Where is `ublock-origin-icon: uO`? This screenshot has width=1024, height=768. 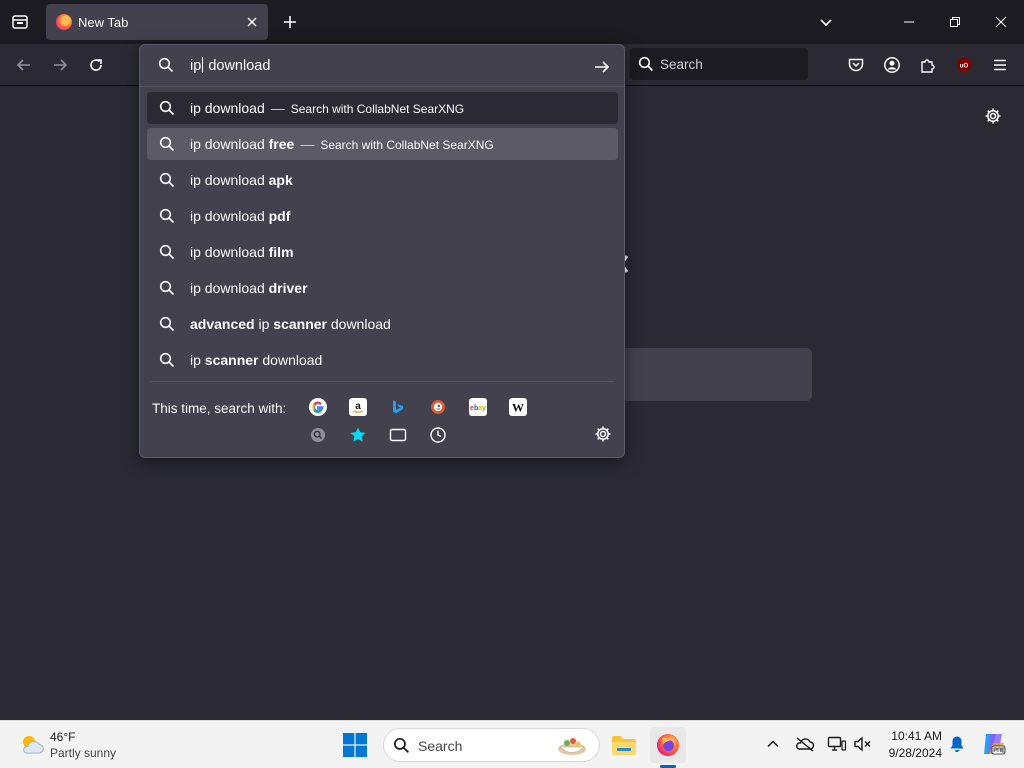 ublock-origin-icon: uO is located at coordinates (964, 65).